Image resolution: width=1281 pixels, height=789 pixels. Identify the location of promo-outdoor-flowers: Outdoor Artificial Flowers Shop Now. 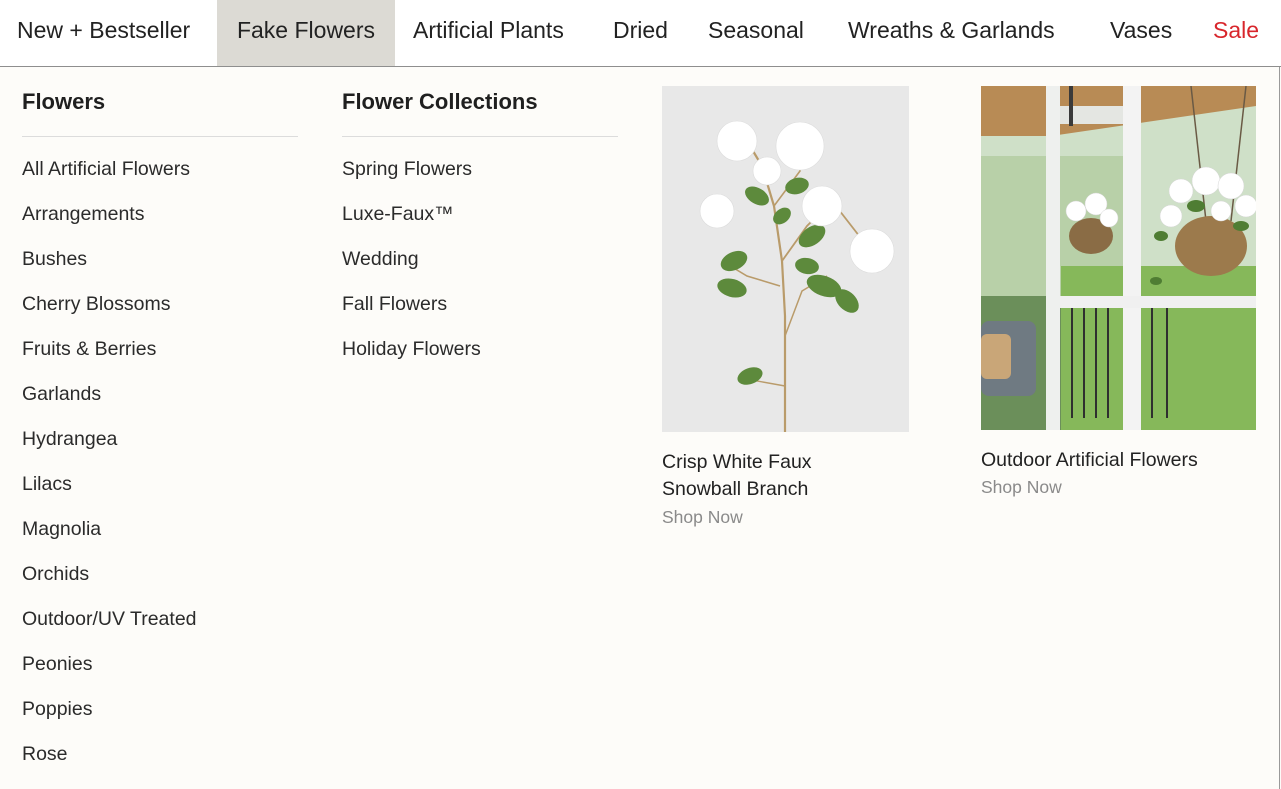
(1118, 293).